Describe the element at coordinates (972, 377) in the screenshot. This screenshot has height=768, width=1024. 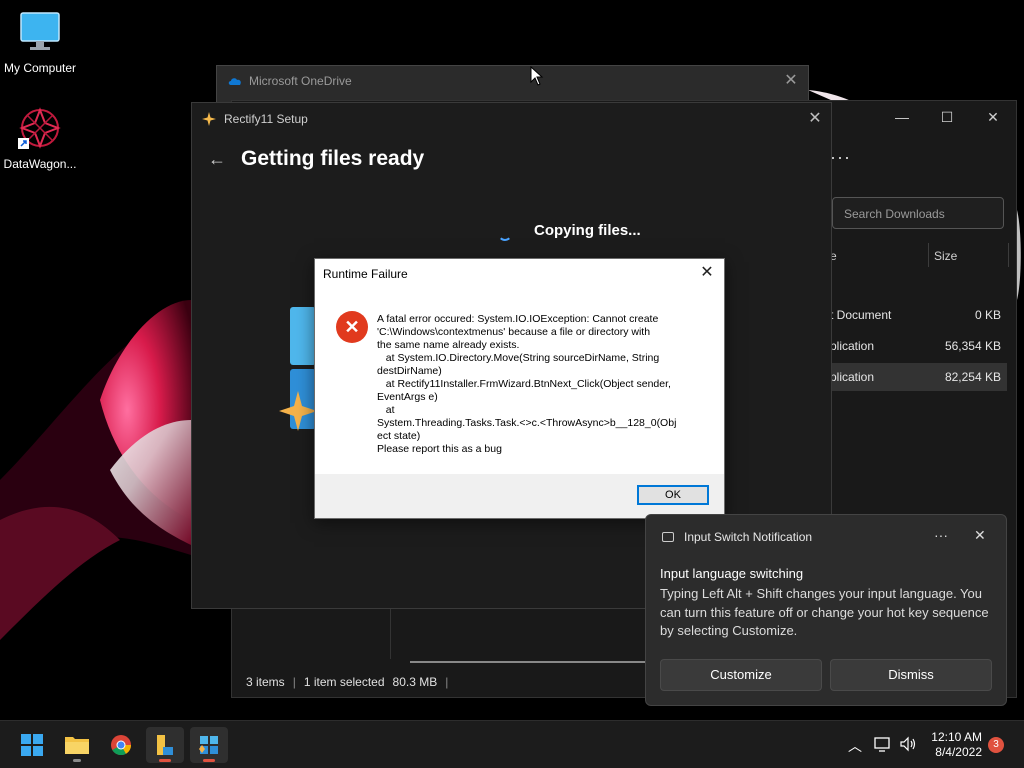
I see `file-size: 82,254 KB` at that location.